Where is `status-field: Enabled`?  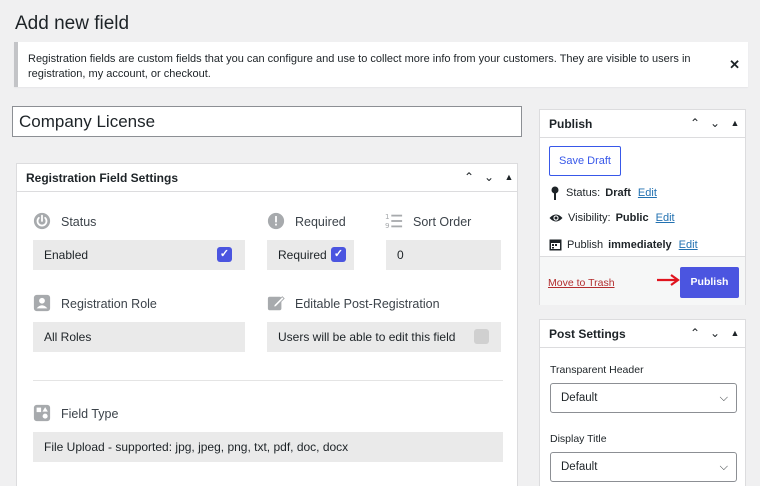 status-field: Enabled is located at coordinates (139, 255).